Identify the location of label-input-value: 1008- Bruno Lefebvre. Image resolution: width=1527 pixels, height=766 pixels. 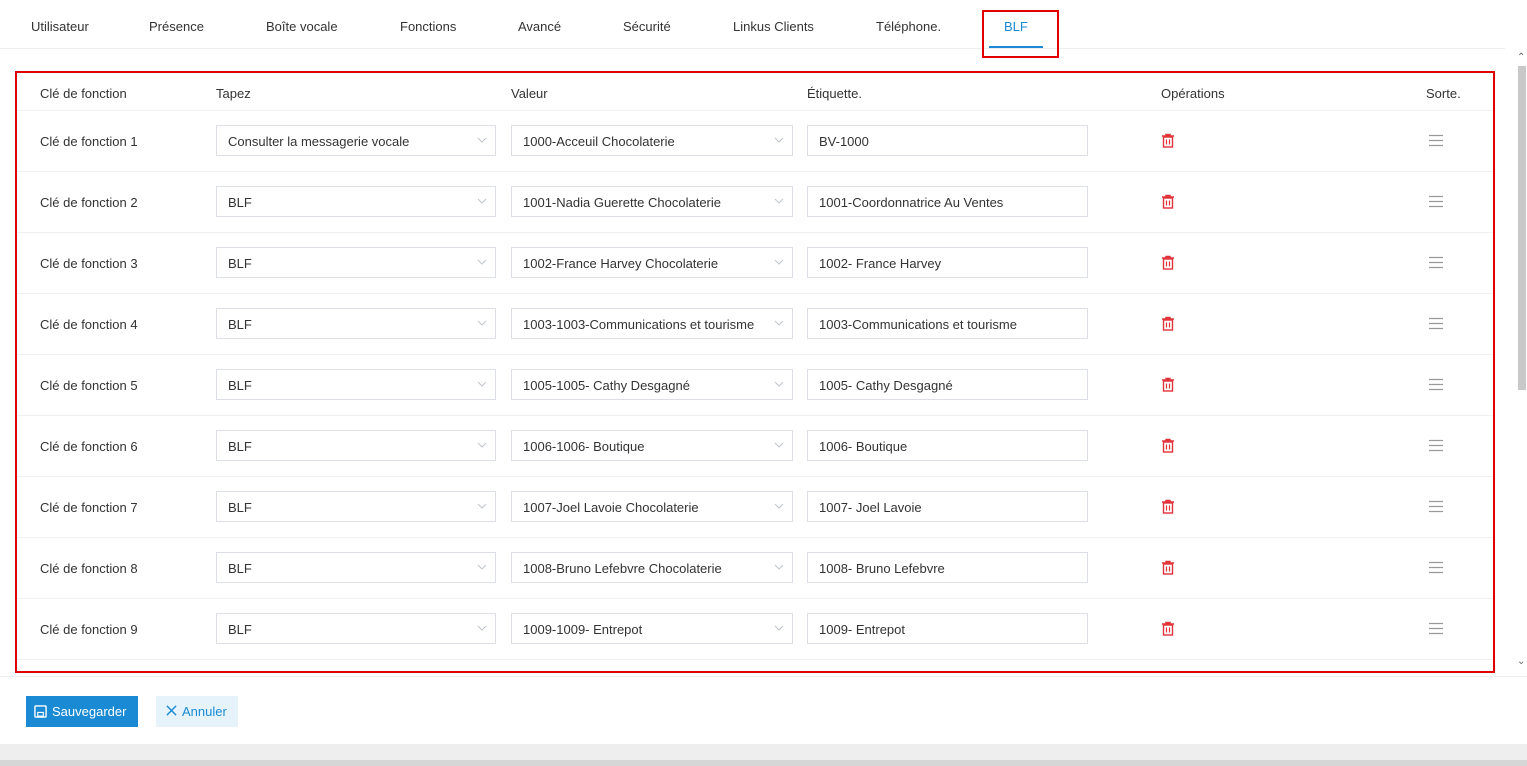
(882, 568).